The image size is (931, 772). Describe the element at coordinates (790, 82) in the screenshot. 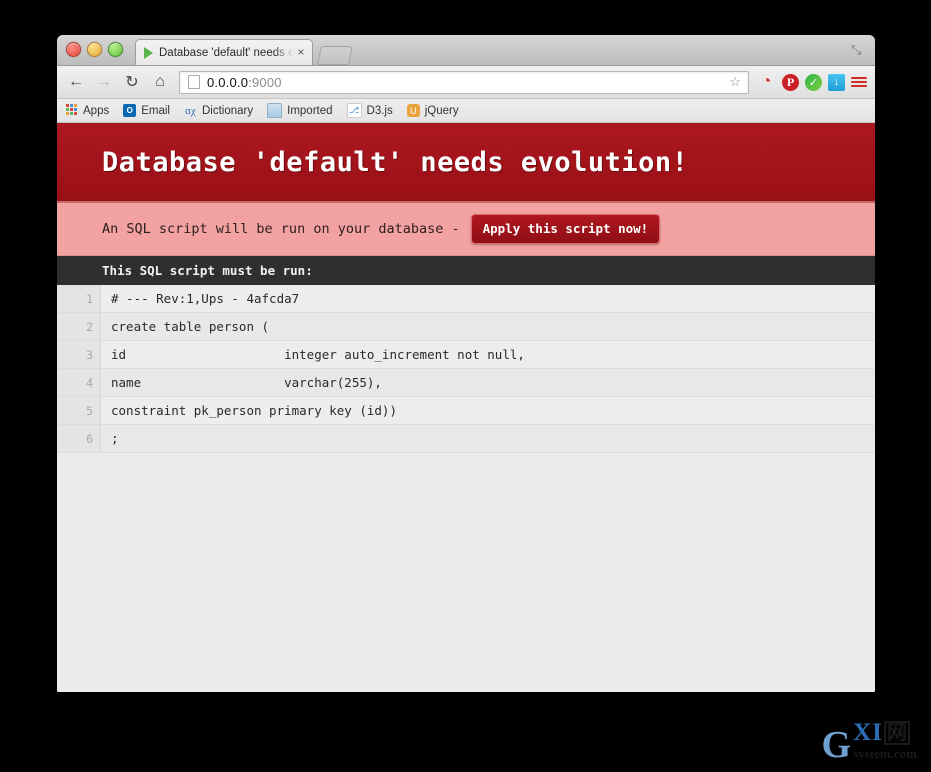

I see `pinterest-extension-icon: P` at that location.